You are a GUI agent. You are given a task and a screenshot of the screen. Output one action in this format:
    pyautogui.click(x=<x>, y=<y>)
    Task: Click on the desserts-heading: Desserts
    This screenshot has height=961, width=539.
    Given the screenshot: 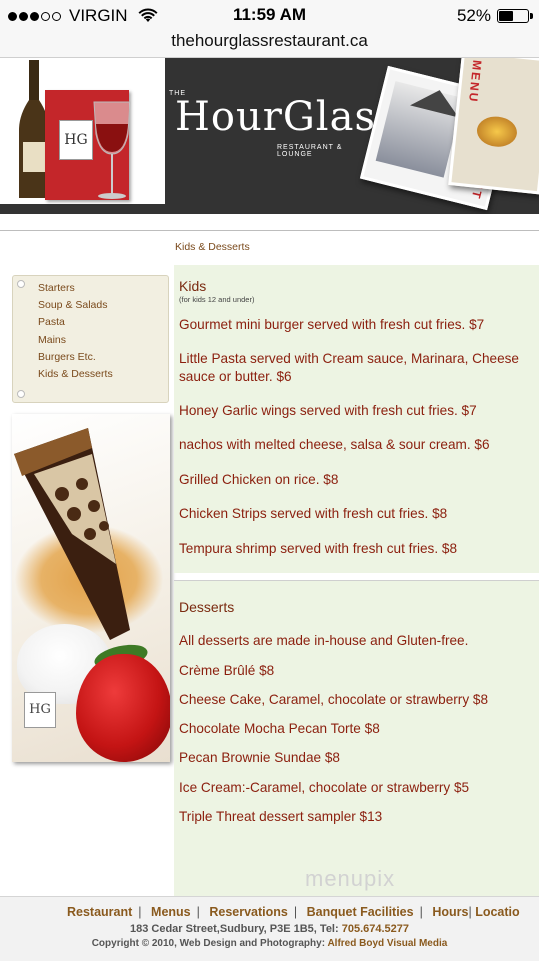 What is the action you would take?
    pyautogui.click(x=207, y=607)
    